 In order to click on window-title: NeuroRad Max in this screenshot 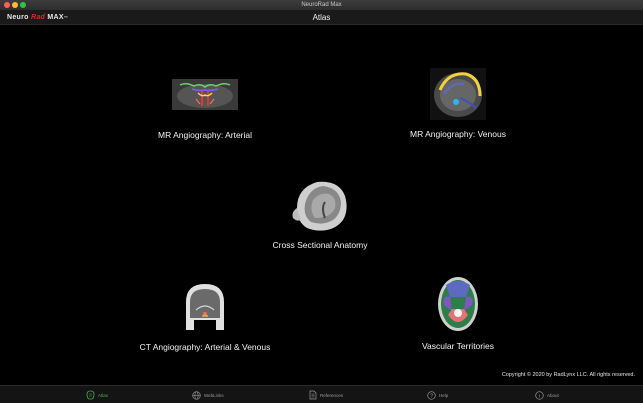, I will do `click(321, 5)`.